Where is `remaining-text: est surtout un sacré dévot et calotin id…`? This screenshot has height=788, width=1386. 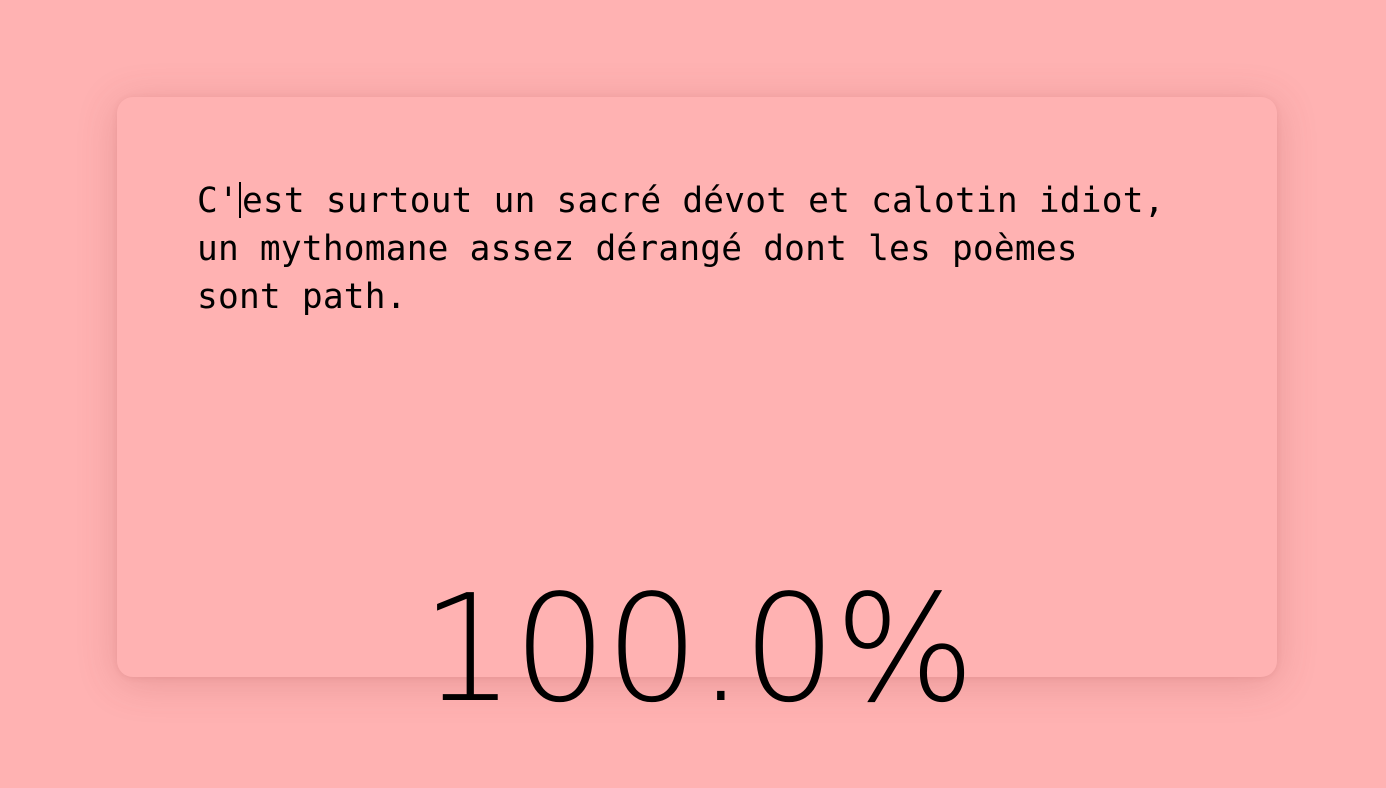
remaining-text: est surtout un sacré dévot et calotin id… is located at coordinates (681, 249).